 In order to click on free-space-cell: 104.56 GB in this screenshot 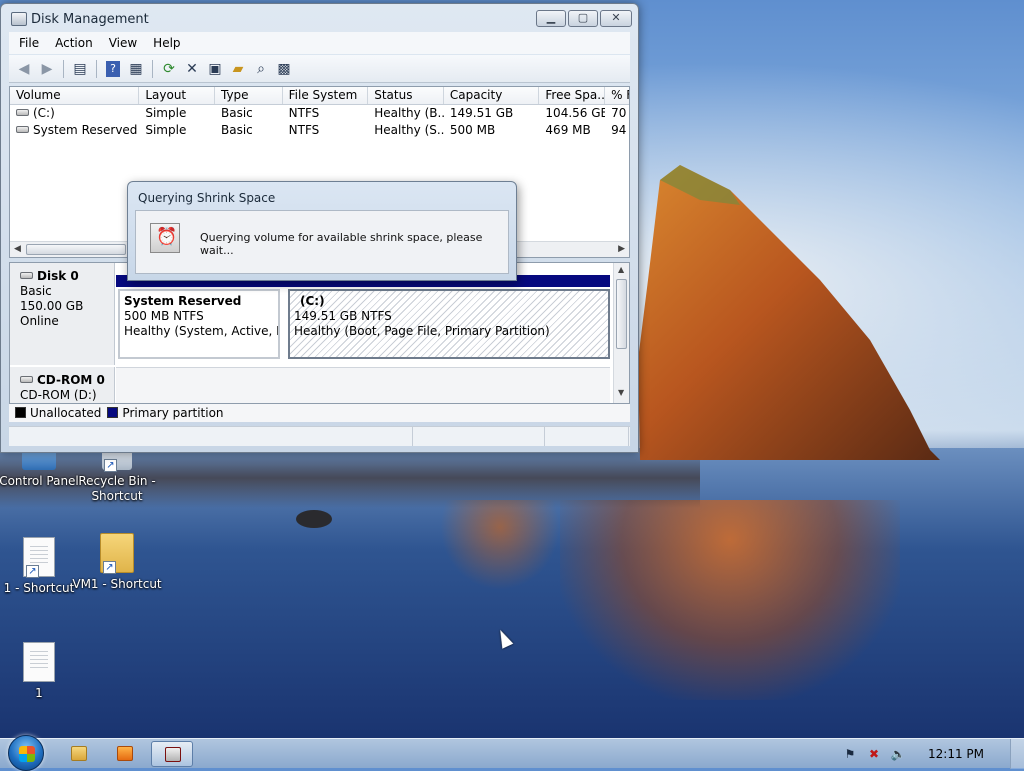, I will do `click(575, 113)`.